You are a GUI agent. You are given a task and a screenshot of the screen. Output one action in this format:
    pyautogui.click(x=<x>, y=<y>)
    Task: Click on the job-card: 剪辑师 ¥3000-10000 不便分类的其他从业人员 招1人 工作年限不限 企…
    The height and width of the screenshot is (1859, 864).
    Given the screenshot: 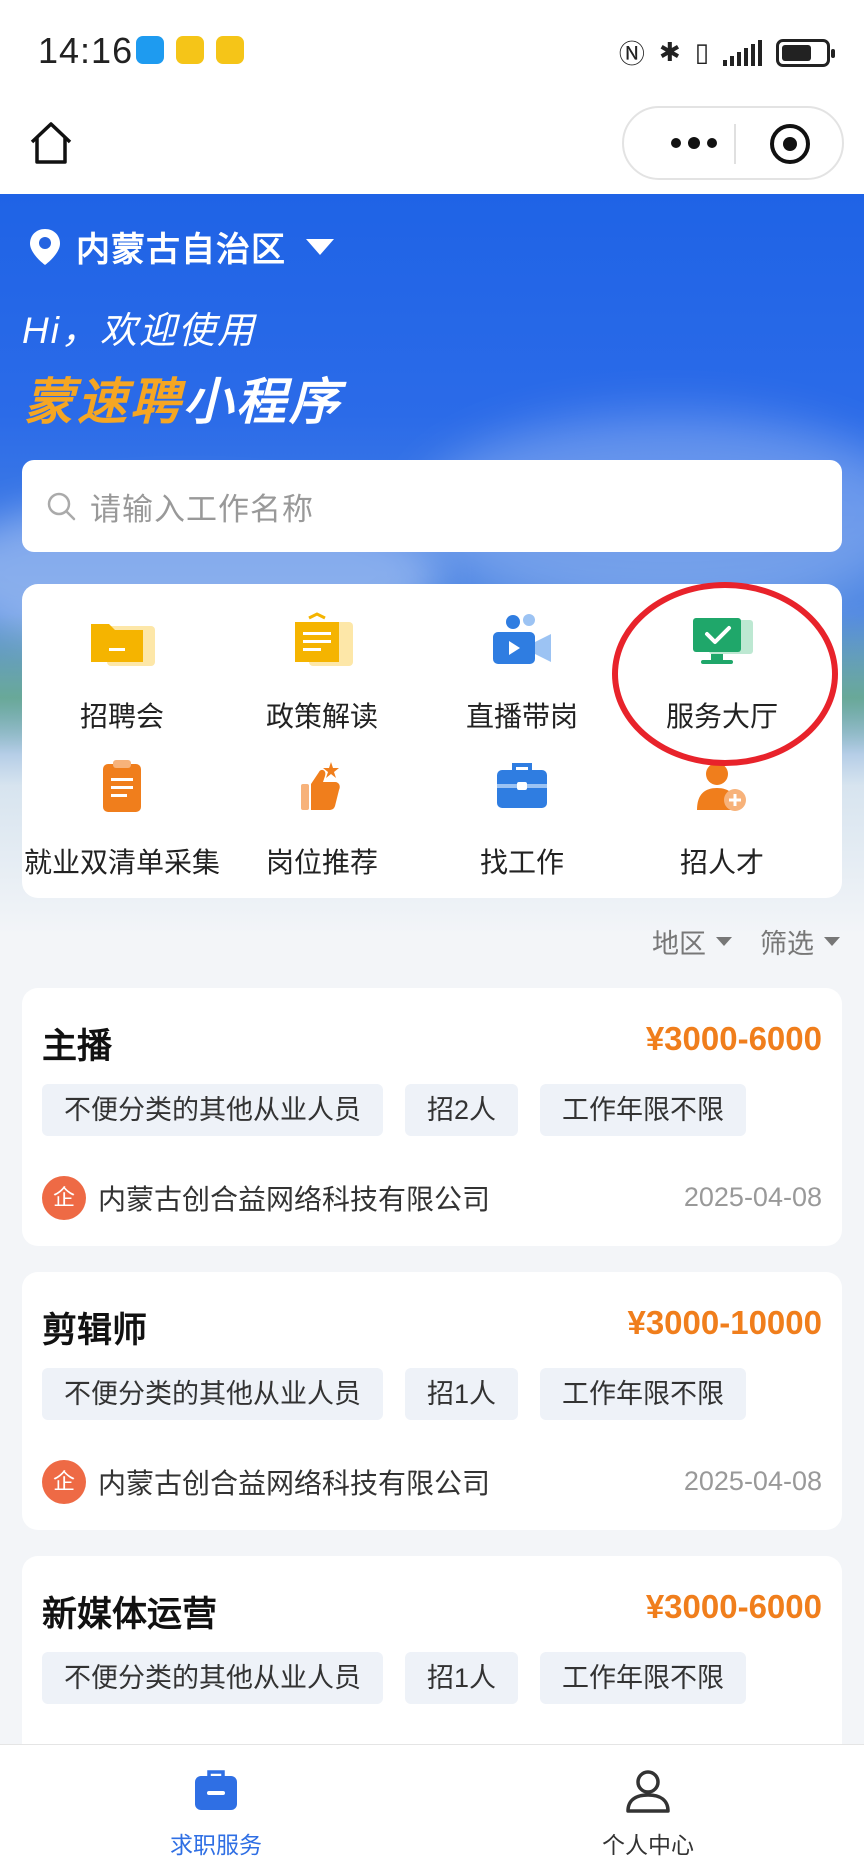 What is the action you would take?
    pyautogui.click(x=432, y=1401)
    